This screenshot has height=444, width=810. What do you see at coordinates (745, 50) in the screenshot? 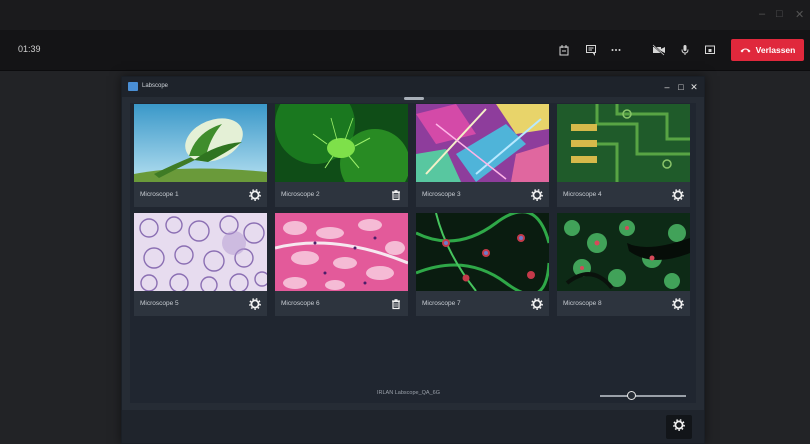
I see `hang-up-icon` at bounding box center [745, 50].